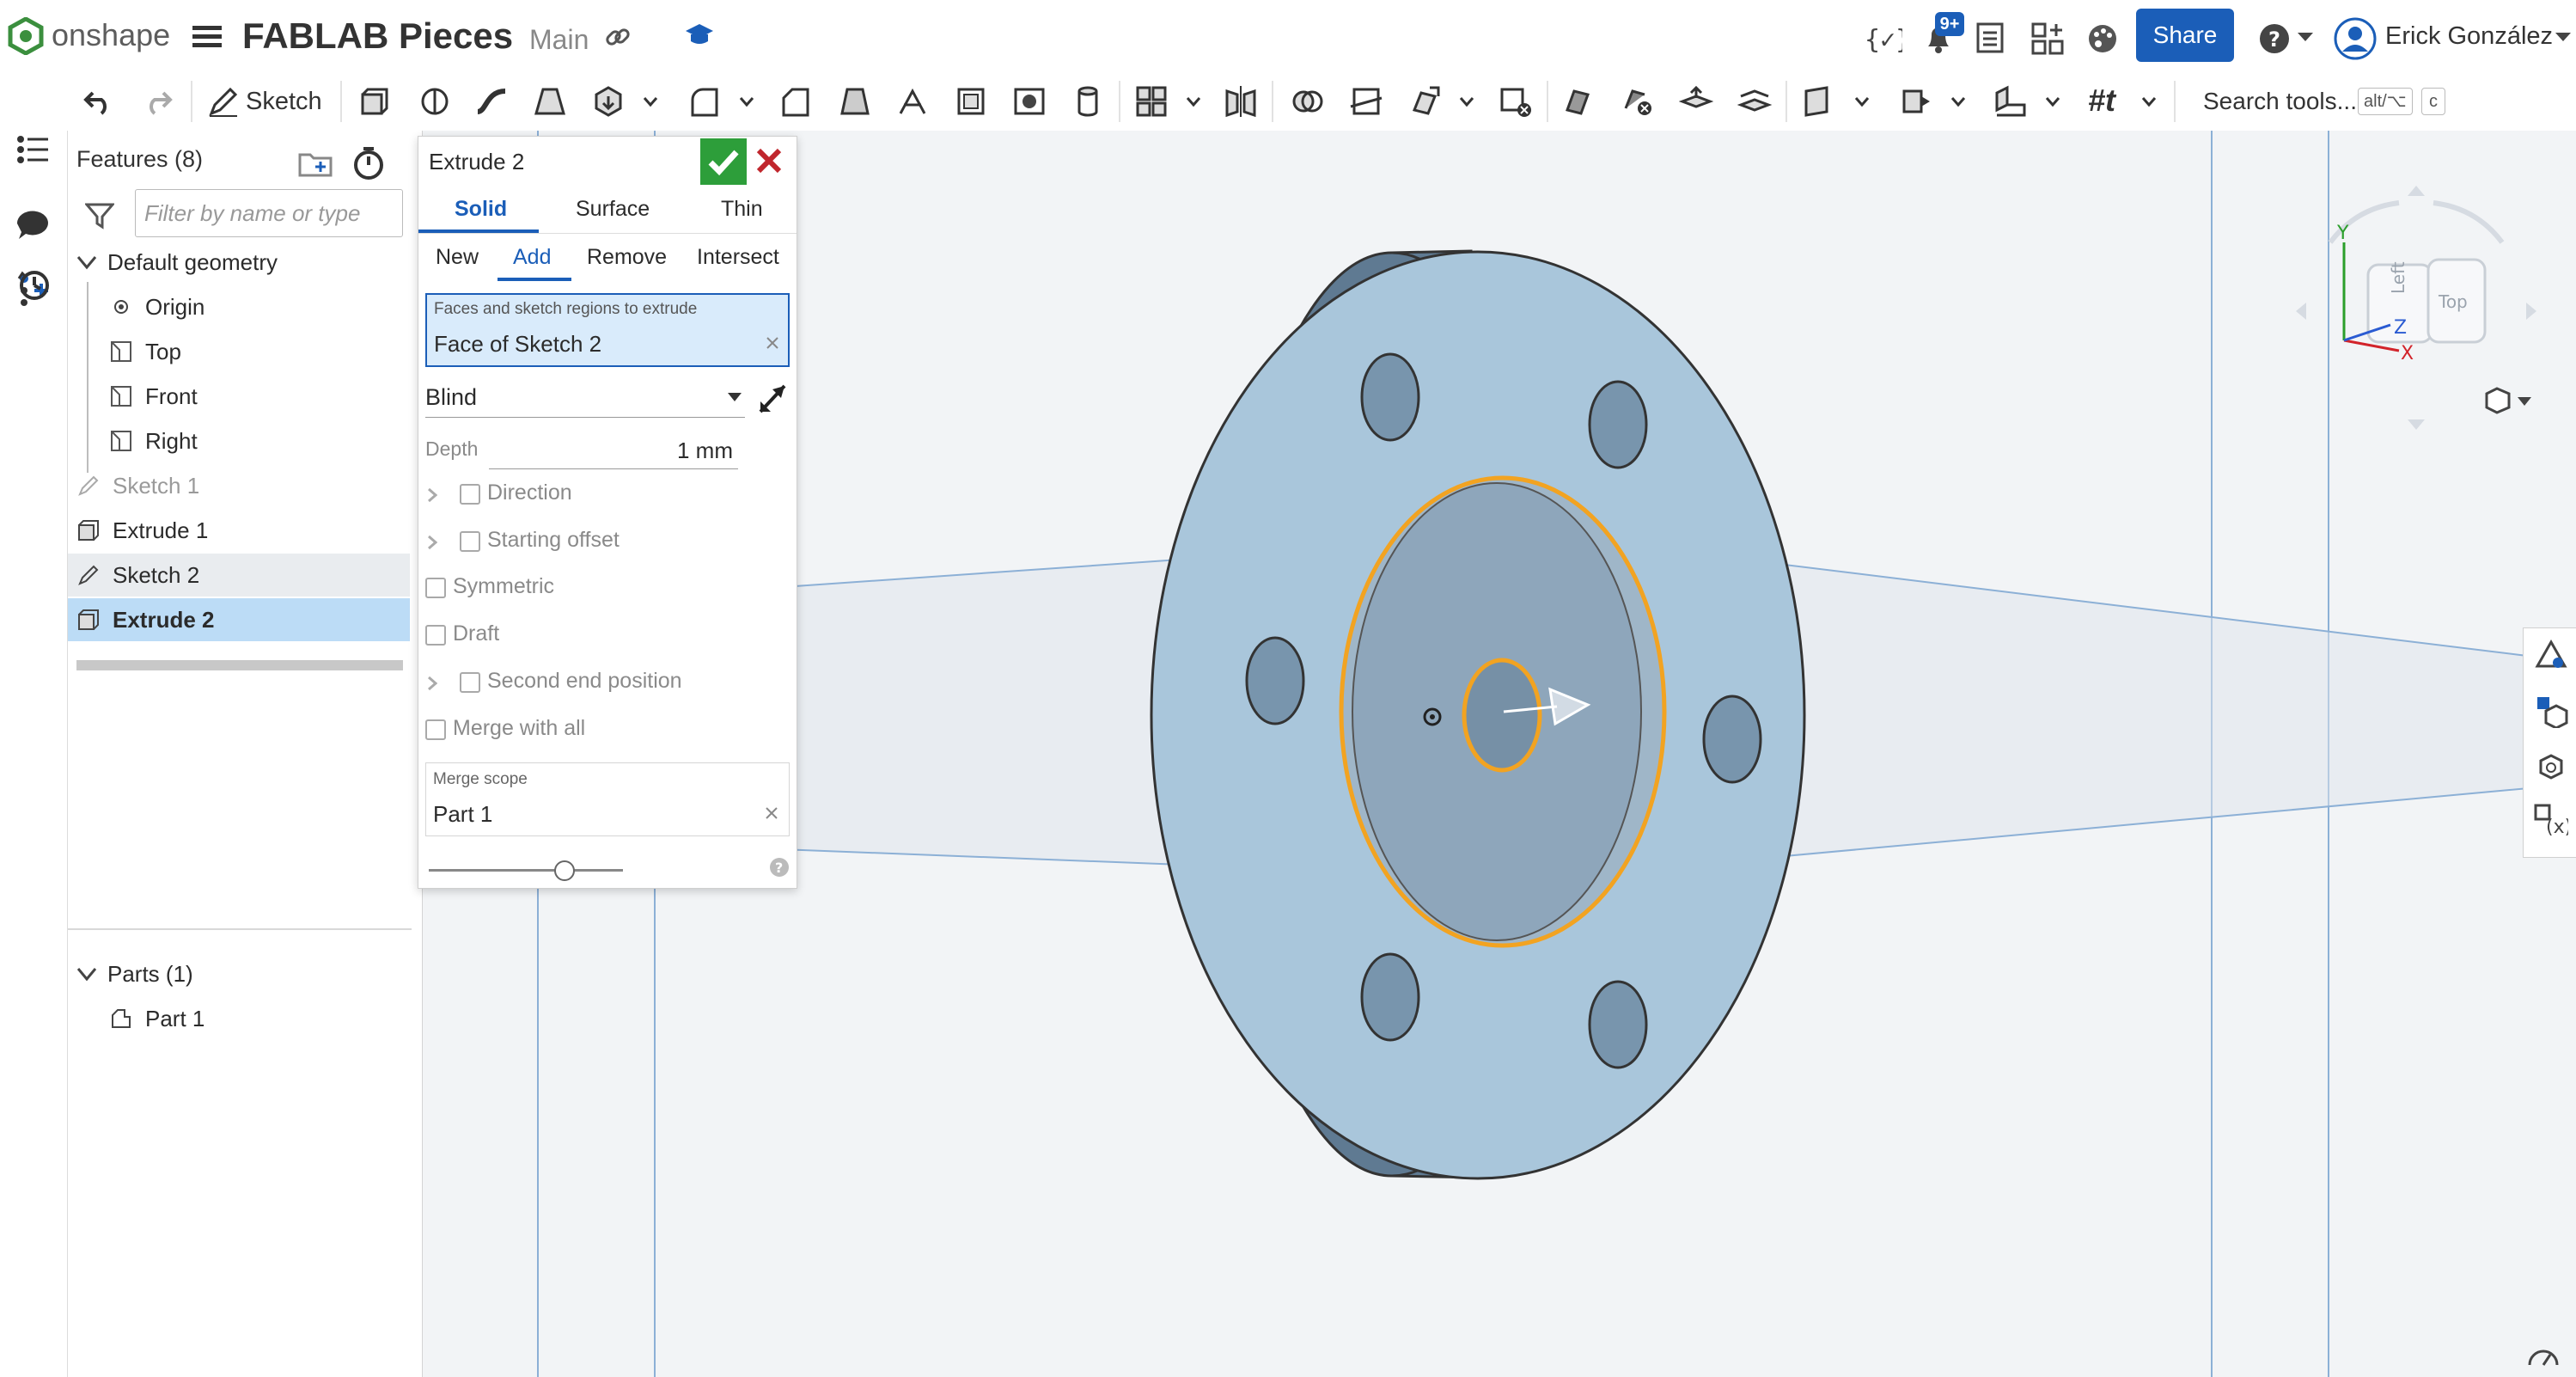 The height and width of the screenshot is (1377, 2576). What do you see at coordinates (2318, 101) in the screenshot?
I see `search-tools-box: Search tools... alt/⌥ c` at bounding box center [2318, 101].